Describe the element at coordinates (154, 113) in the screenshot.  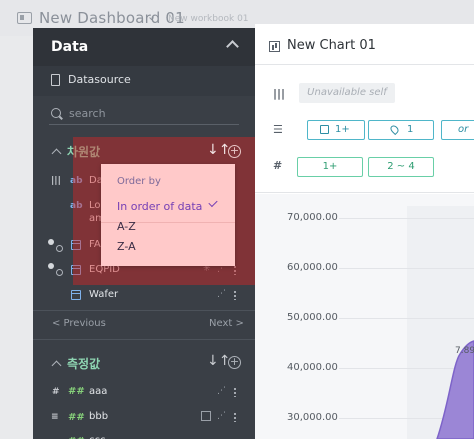
I see `search-input` at that location.